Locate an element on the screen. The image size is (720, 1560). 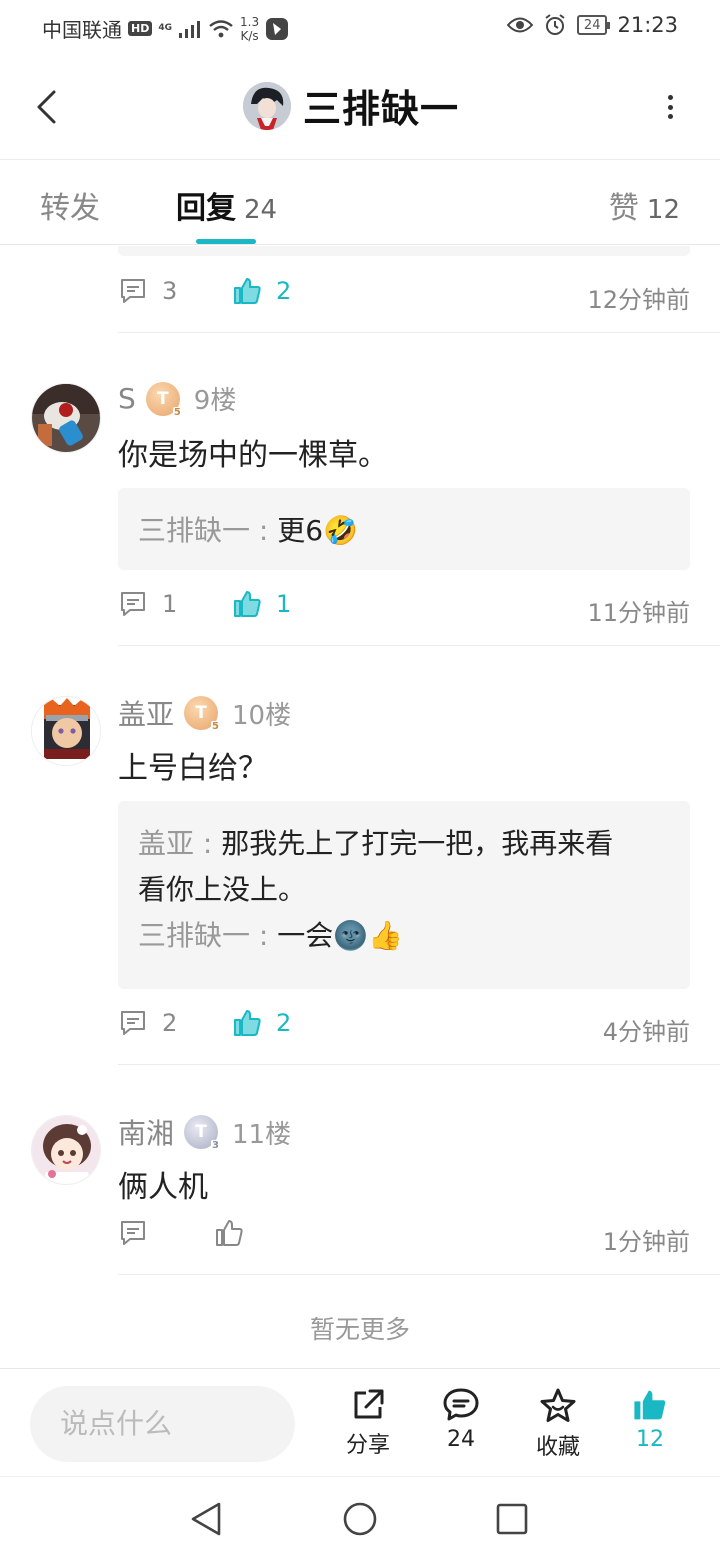
nav-home-button is located at coordinates (360, 1519).